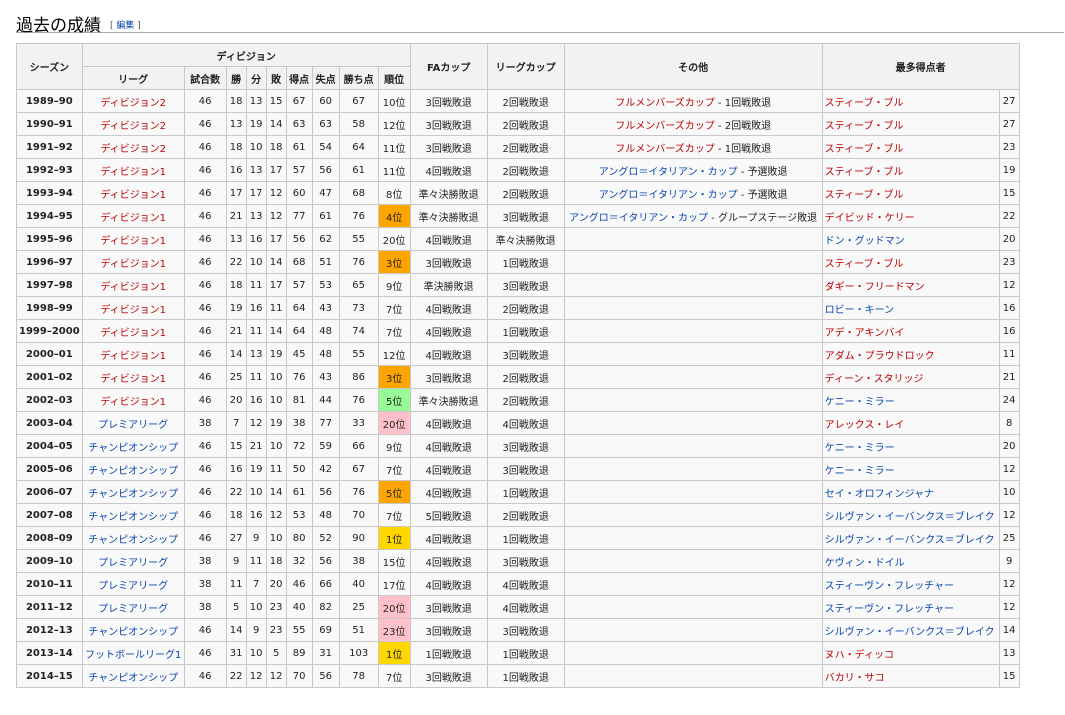  Describe the element at coordinates (299, 239) in the screenshot. I see `goals-for-cell: 56` at that location.